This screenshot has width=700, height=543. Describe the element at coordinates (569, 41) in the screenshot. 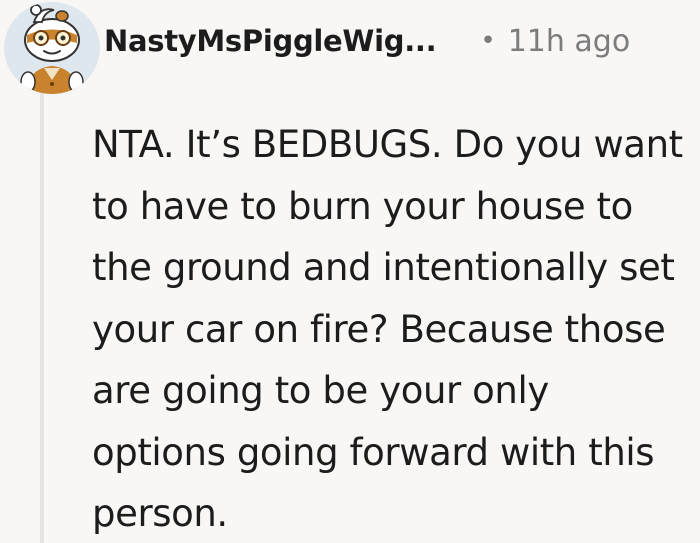

I see `comment-timestamp: 11h ago` at that location.